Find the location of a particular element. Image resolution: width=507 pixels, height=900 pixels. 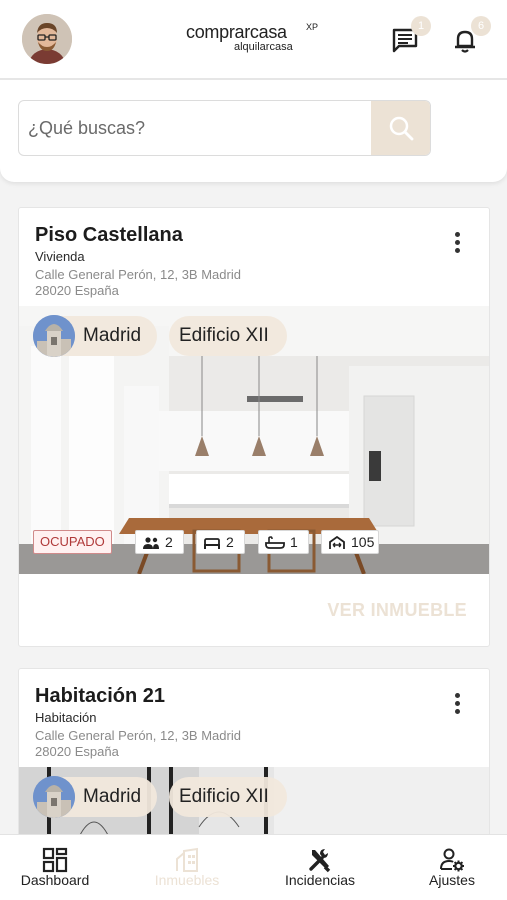

nav-dashboard-label: Dashboard is located at coordinates (55, 880).